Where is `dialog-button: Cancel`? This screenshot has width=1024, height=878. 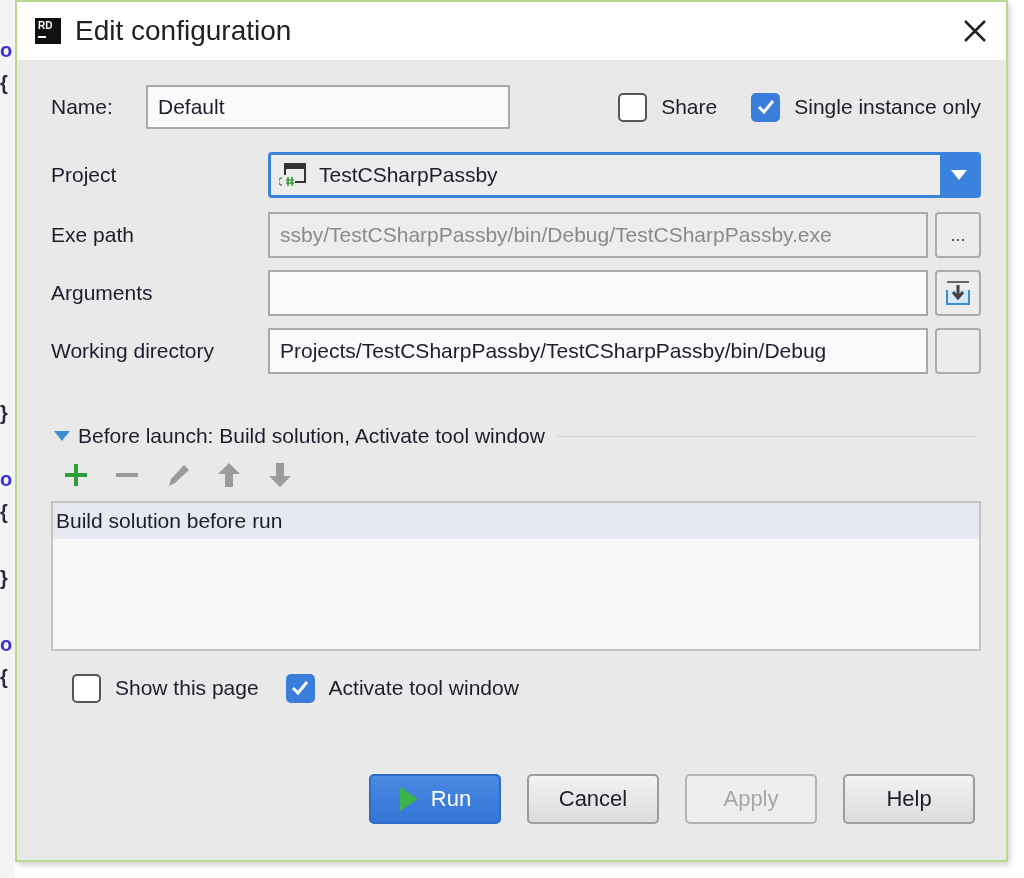 dialog-button: Cancel is located at coordinates (593, 799).